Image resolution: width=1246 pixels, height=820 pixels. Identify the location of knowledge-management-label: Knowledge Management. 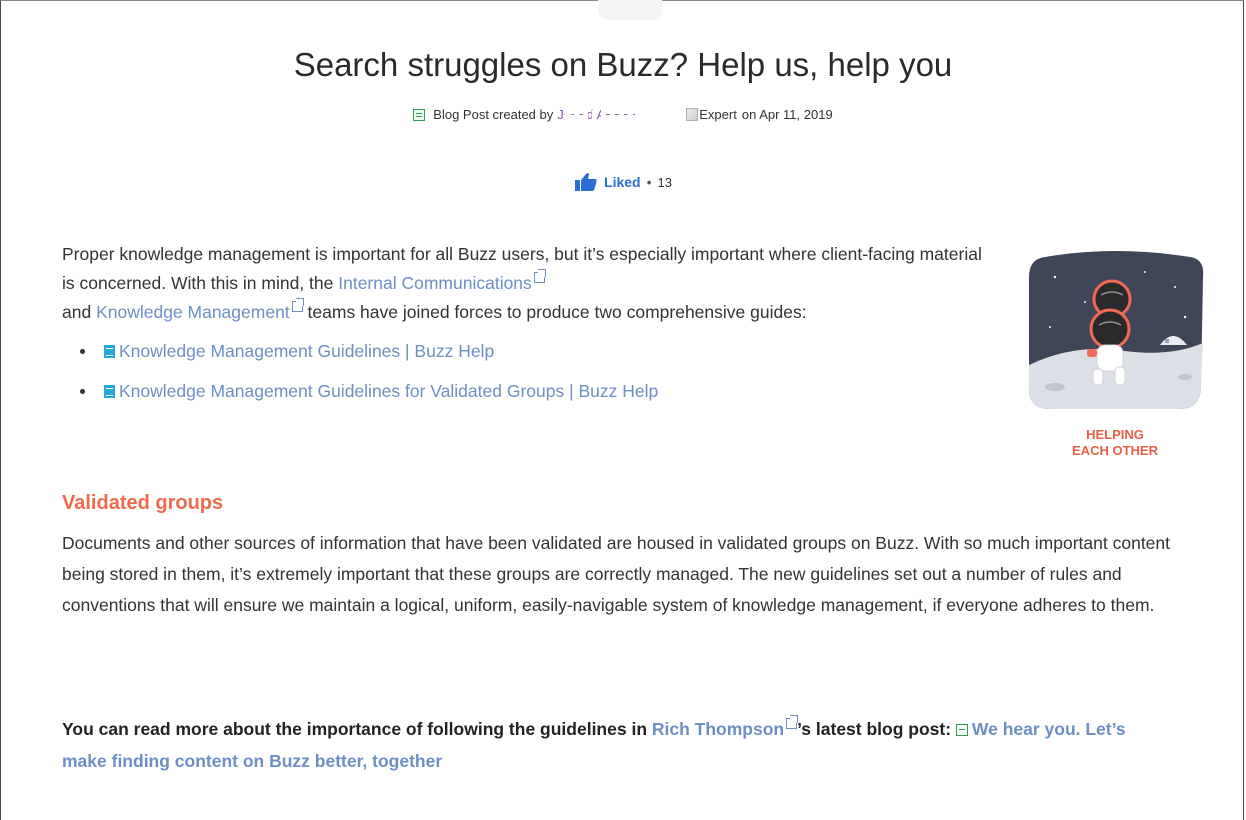
(193, 312).